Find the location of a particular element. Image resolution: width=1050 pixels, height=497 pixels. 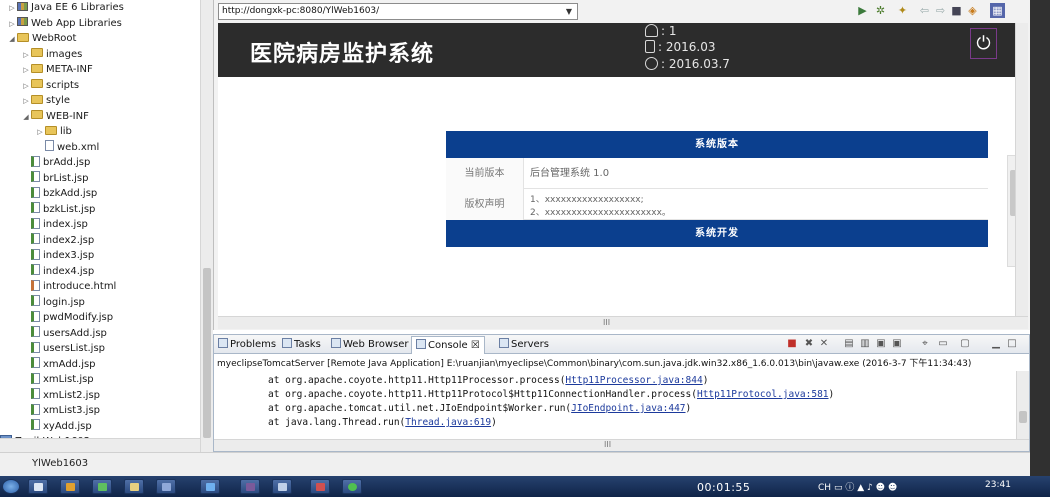

tree-item: ◢ WebRoot is located at coordinates (42, 38).